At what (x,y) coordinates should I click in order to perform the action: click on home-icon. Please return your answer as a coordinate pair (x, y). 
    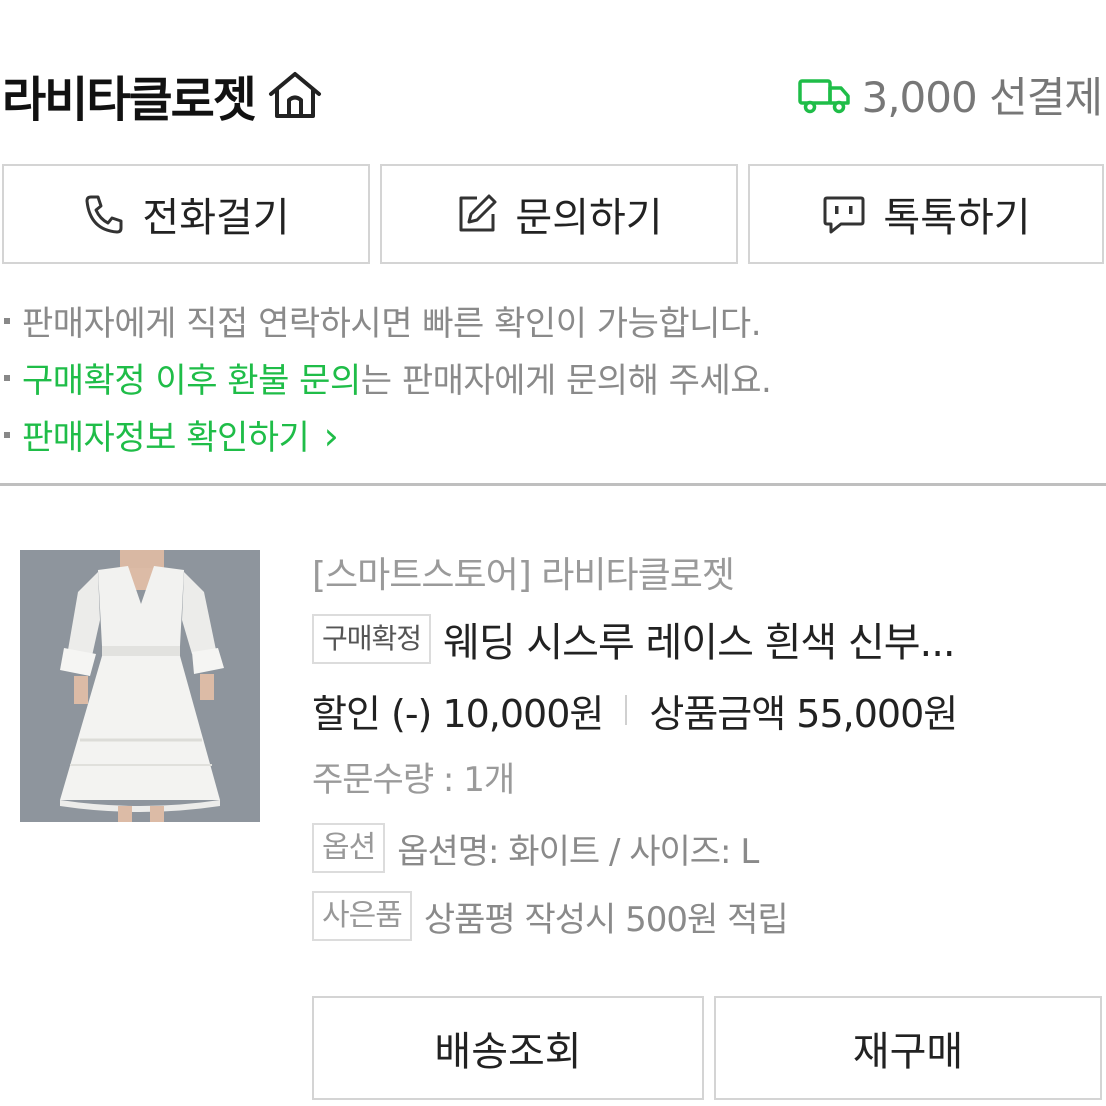
    Looking at the image, I should click on (294, 95).